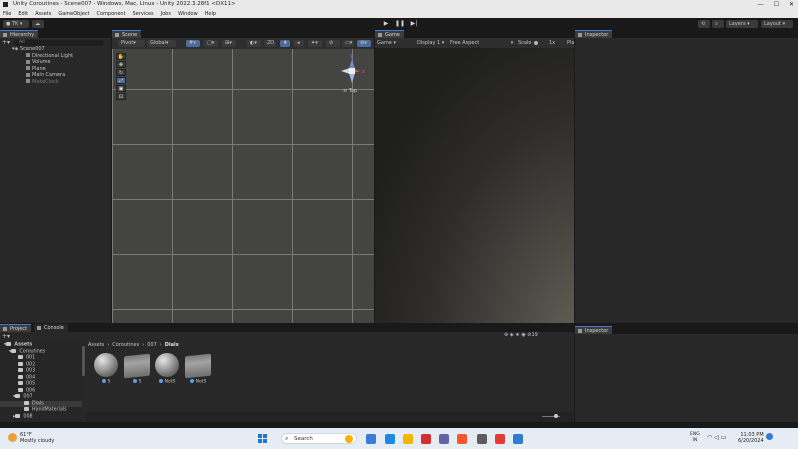 Image resolution: width=798 pixels, height=449 pixels. I want to click on menu-file: File, so click(7, 14).